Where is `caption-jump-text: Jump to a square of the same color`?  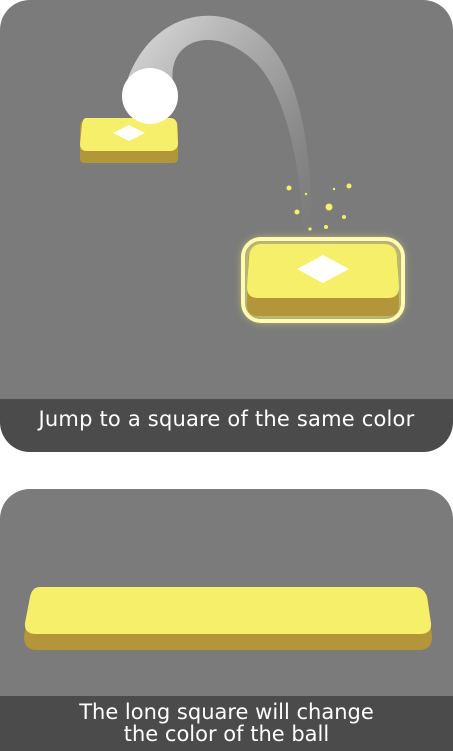
caption-jump-text: Jump to a square of the same color is located at coordinates (226, 419).